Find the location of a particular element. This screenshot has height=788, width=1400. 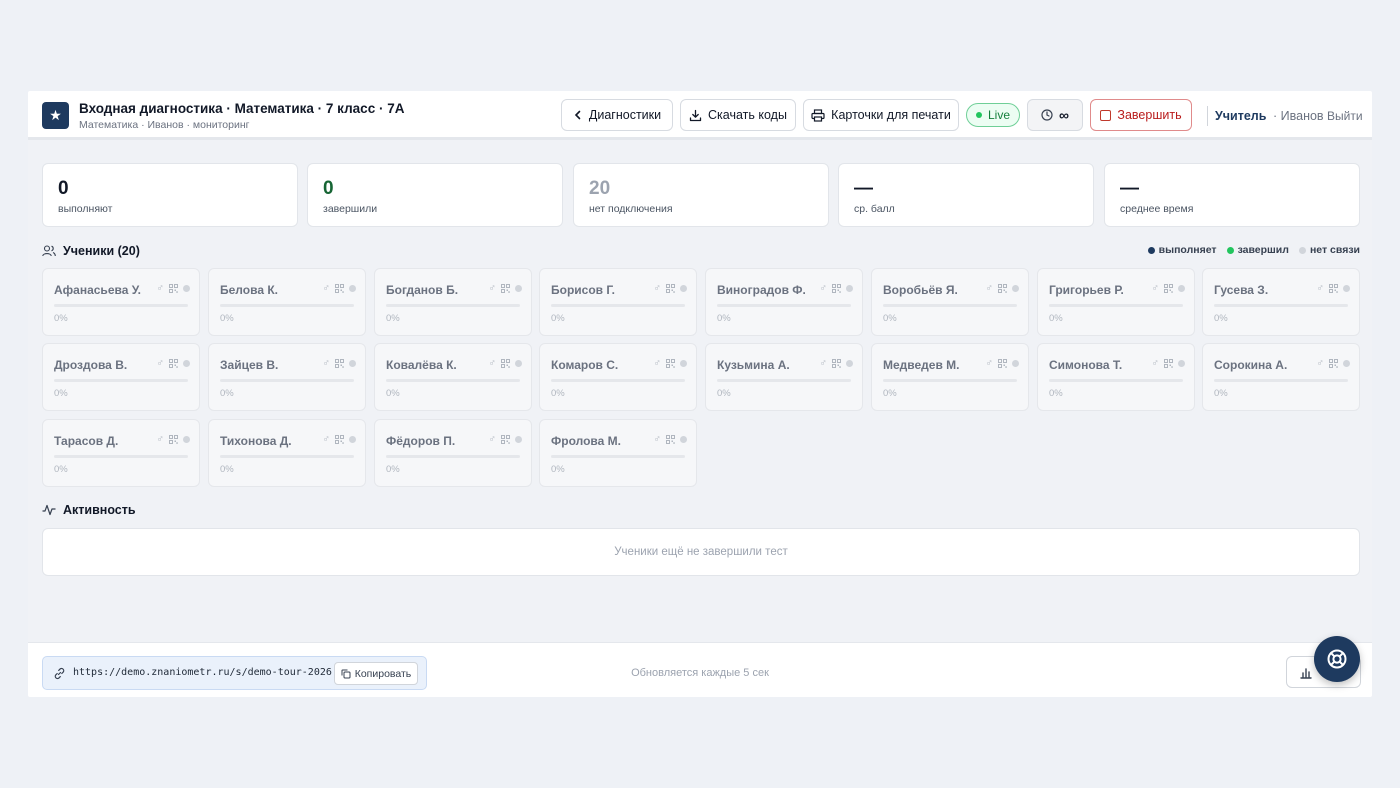

student-card: Медведев М. ♂ 0% is located at coordinates (950, 377).